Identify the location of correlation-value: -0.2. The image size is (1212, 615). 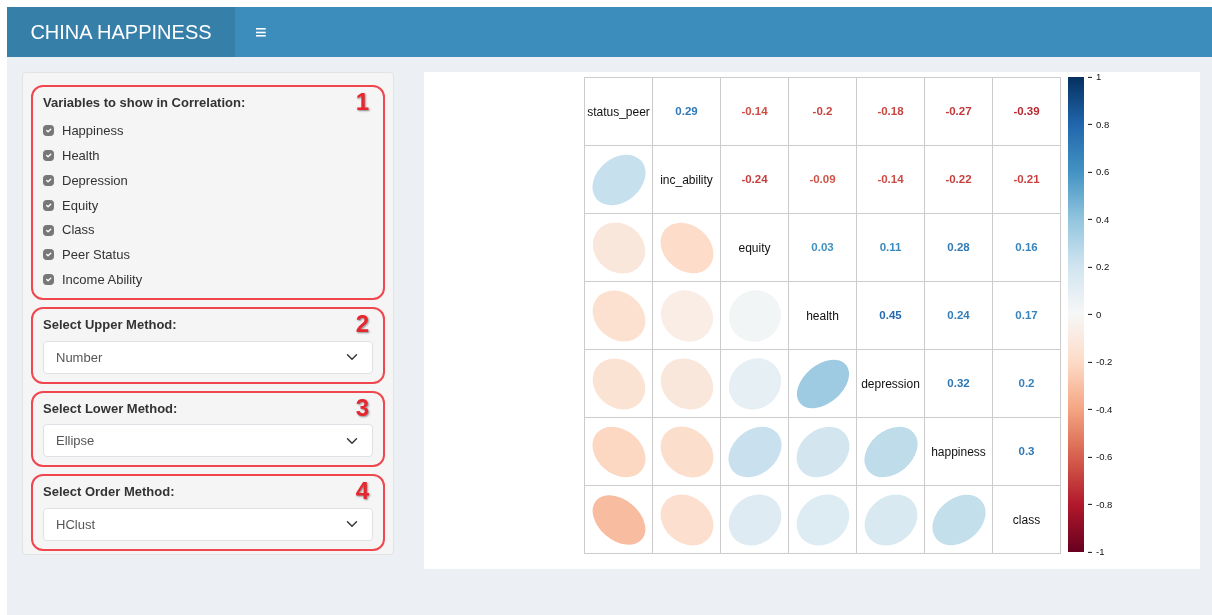
(822, 111).